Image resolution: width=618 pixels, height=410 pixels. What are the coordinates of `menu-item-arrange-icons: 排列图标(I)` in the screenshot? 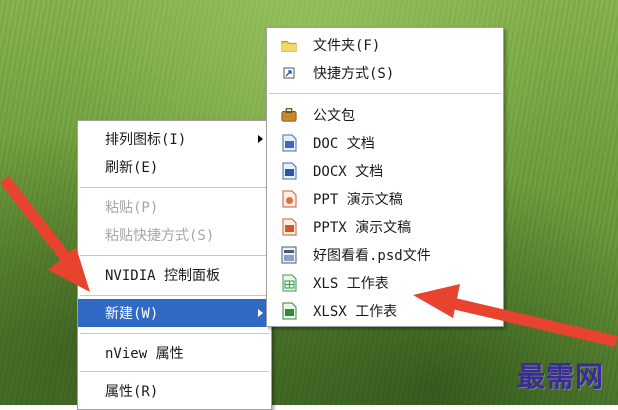 It's located at (174, 139).